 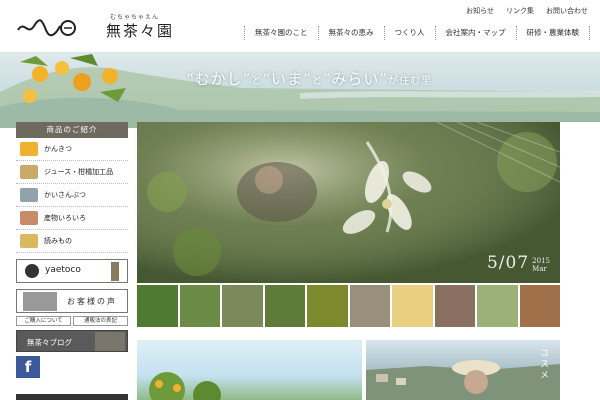 I want to click on reading-thumb, so click(x=29, y=241).